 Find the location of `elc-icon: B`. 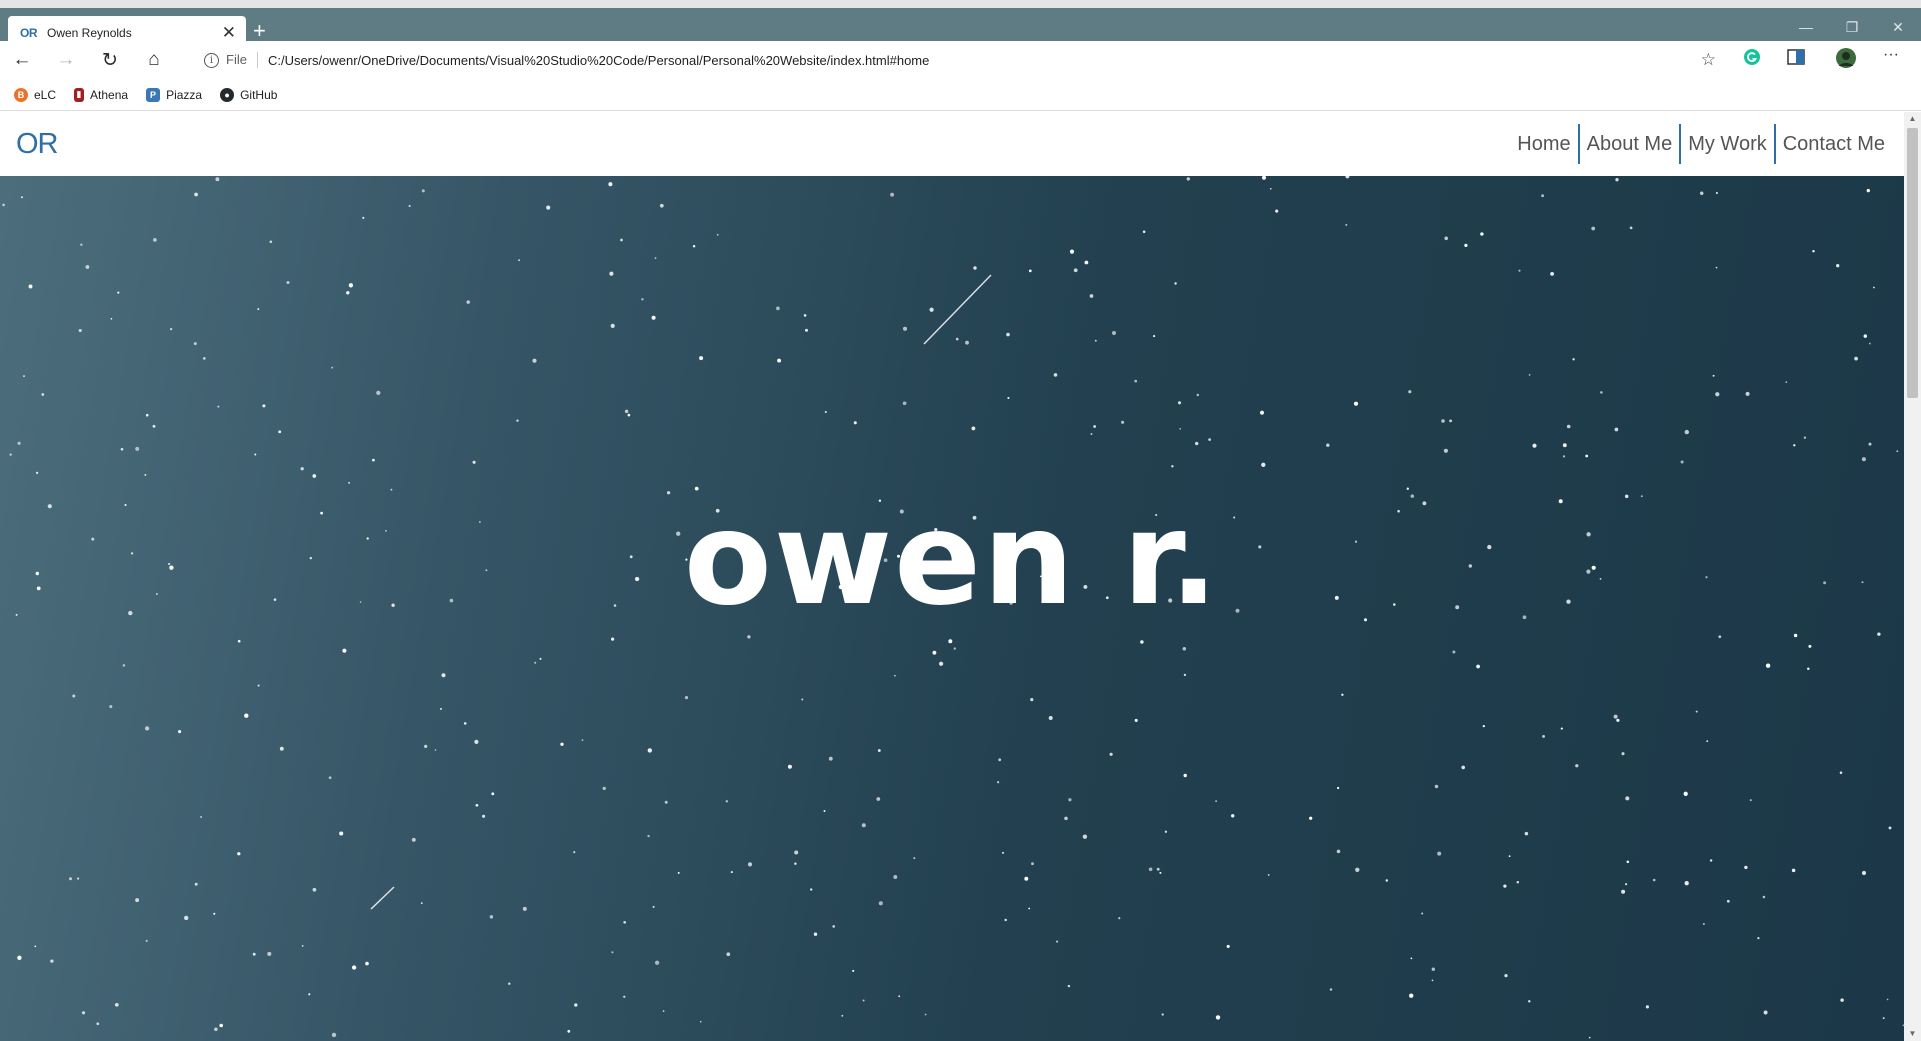

elc-icon: B is located at coordinates (21, 94).